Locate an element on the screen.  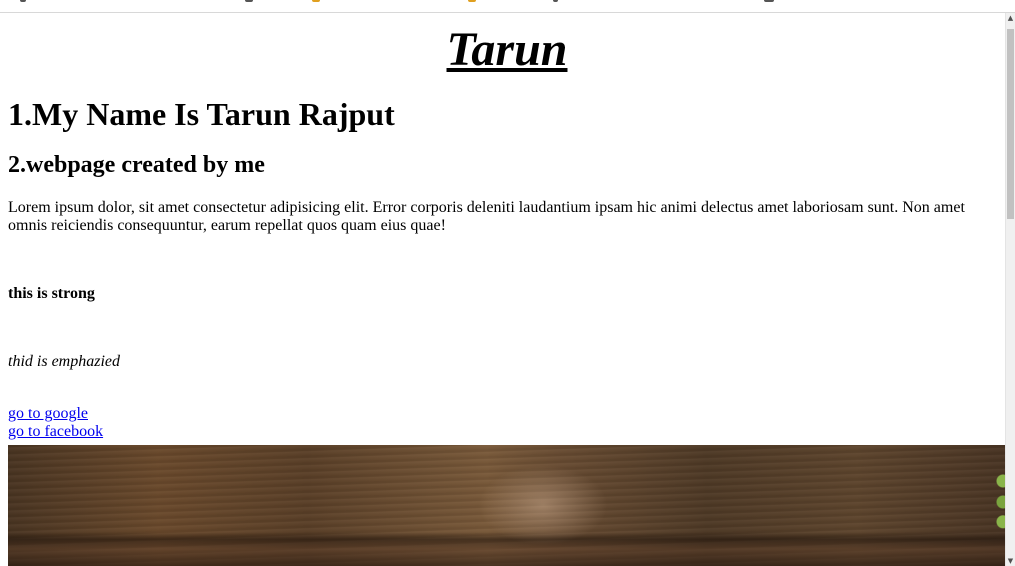
strong-text: this is strong is located at coordinates (51, 293).